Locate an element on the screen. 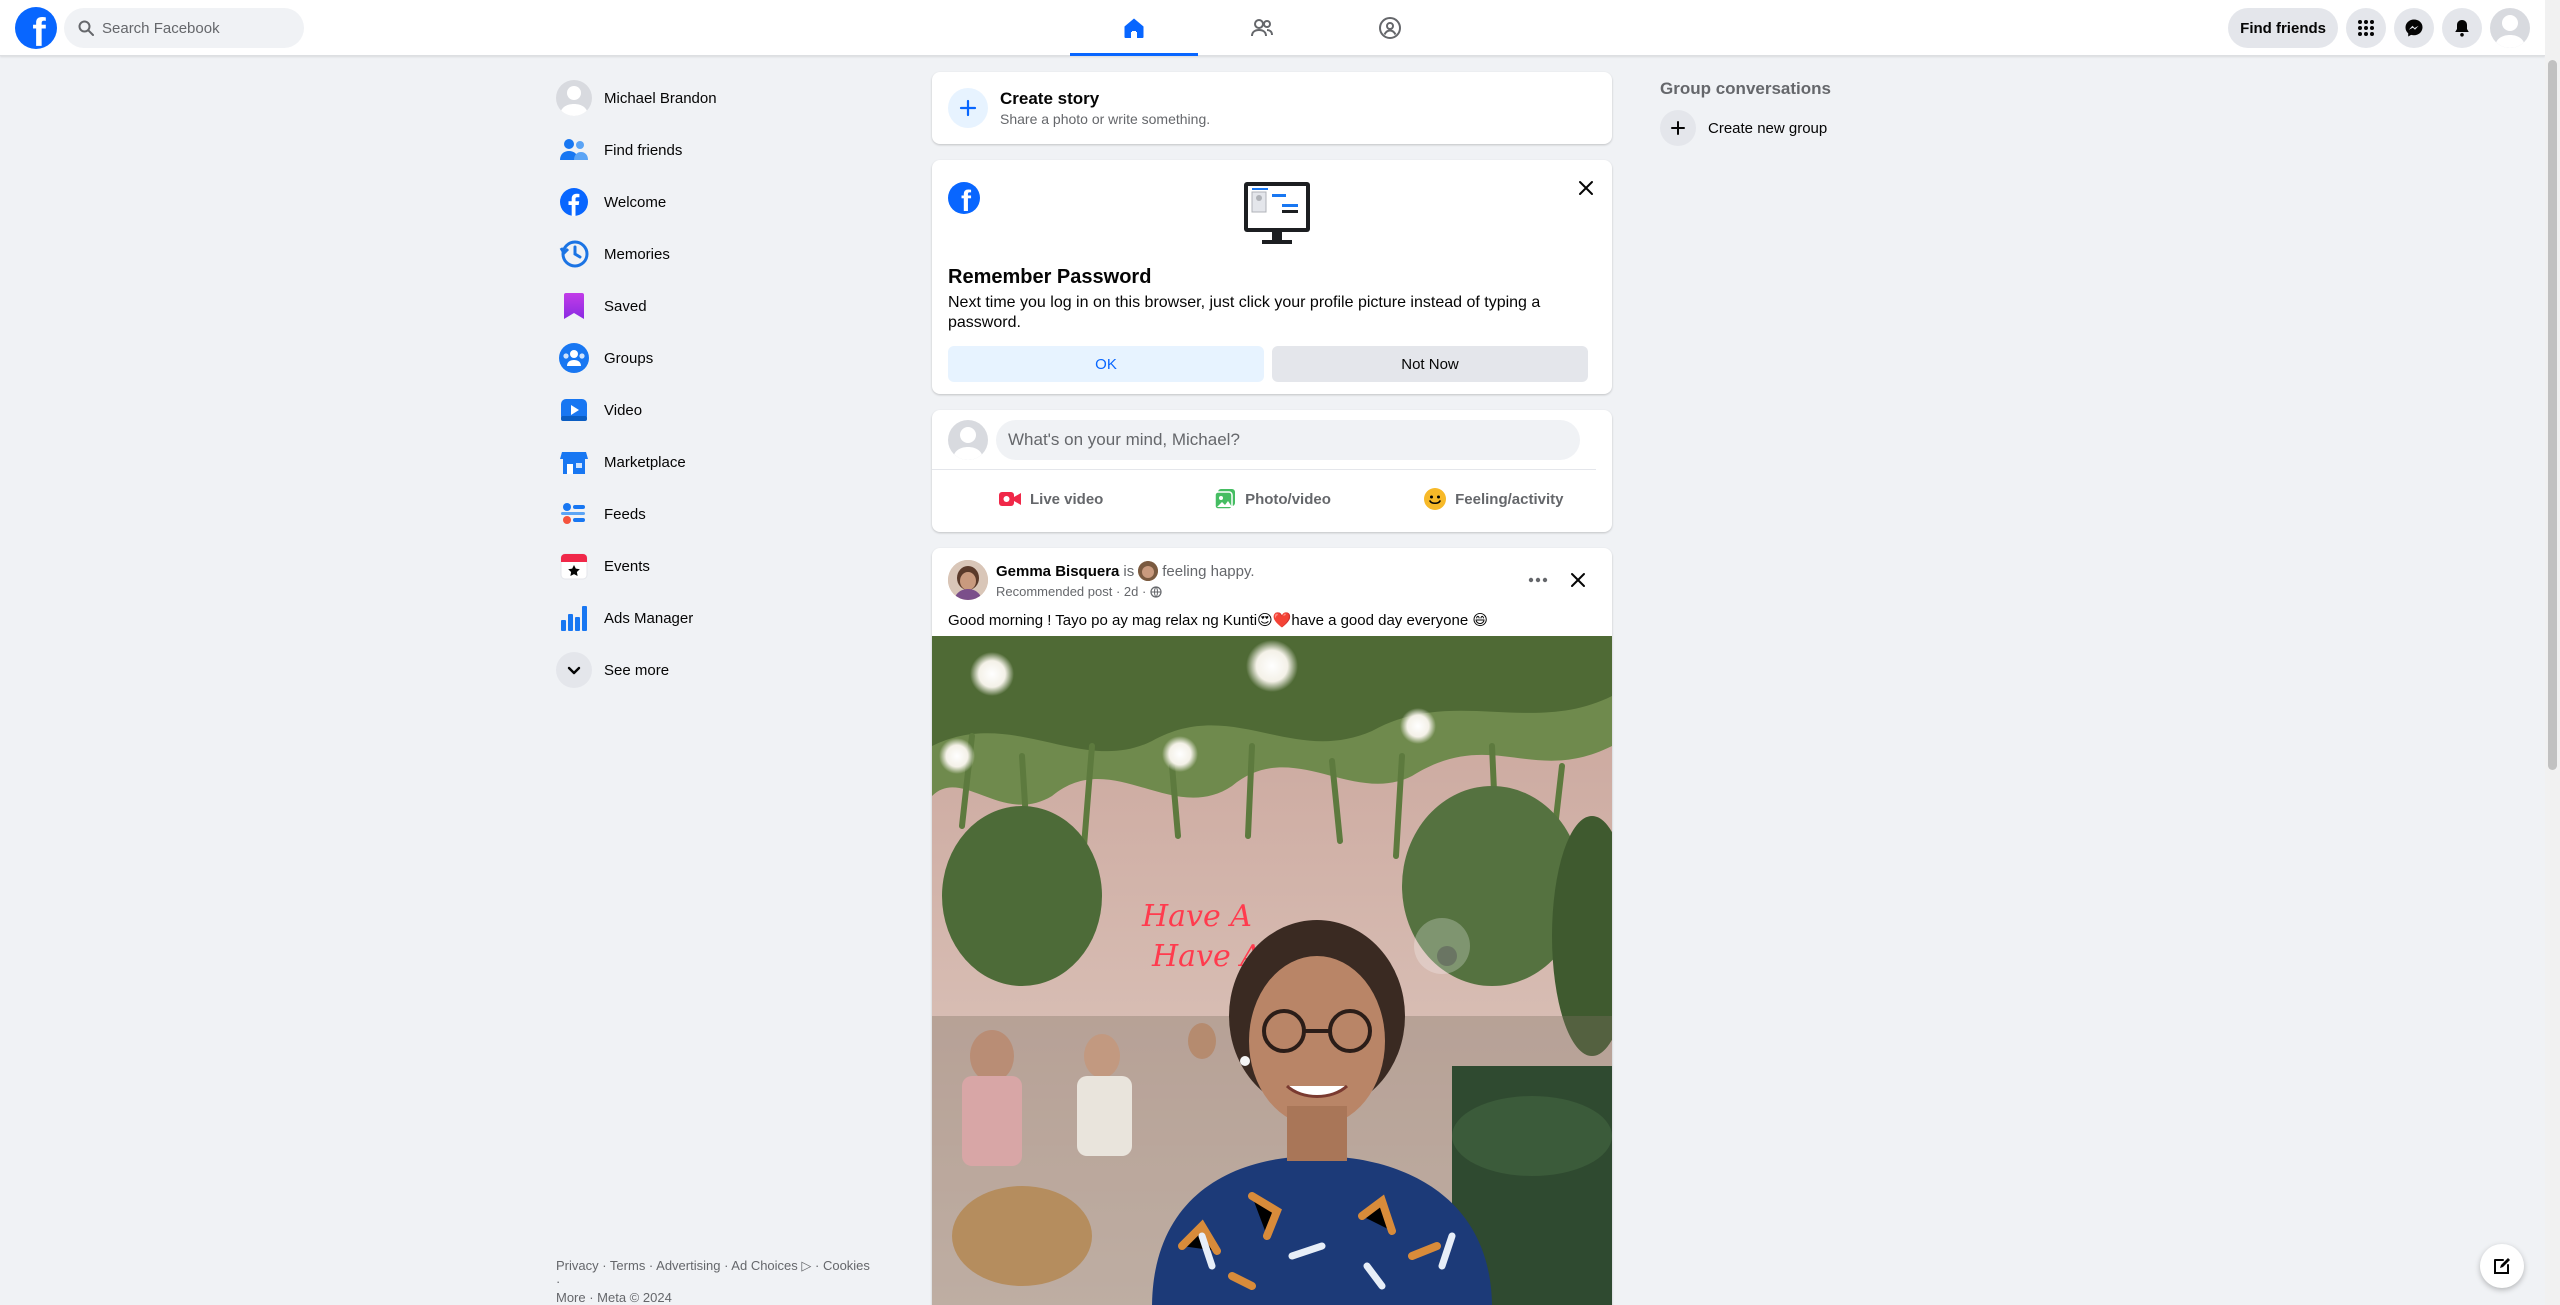 Image resolution: width=2560 pixels, height=1305 pixels. sidebar-item-label: Welcome is located at coordinates (635, 202).